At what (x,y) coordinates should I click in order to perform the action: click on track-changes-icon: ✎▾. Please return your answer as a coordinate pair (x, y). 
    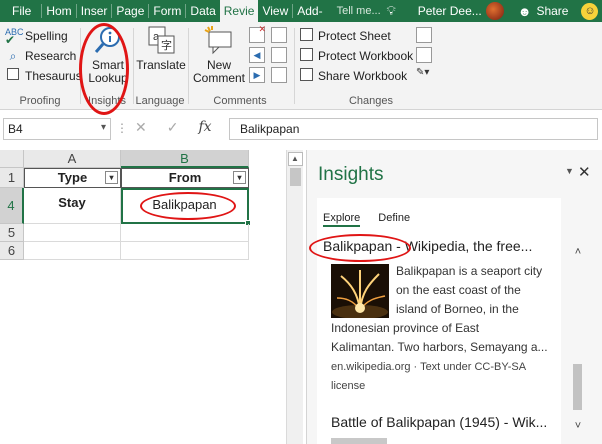
    Looking at the image, I should click on (428, 75).